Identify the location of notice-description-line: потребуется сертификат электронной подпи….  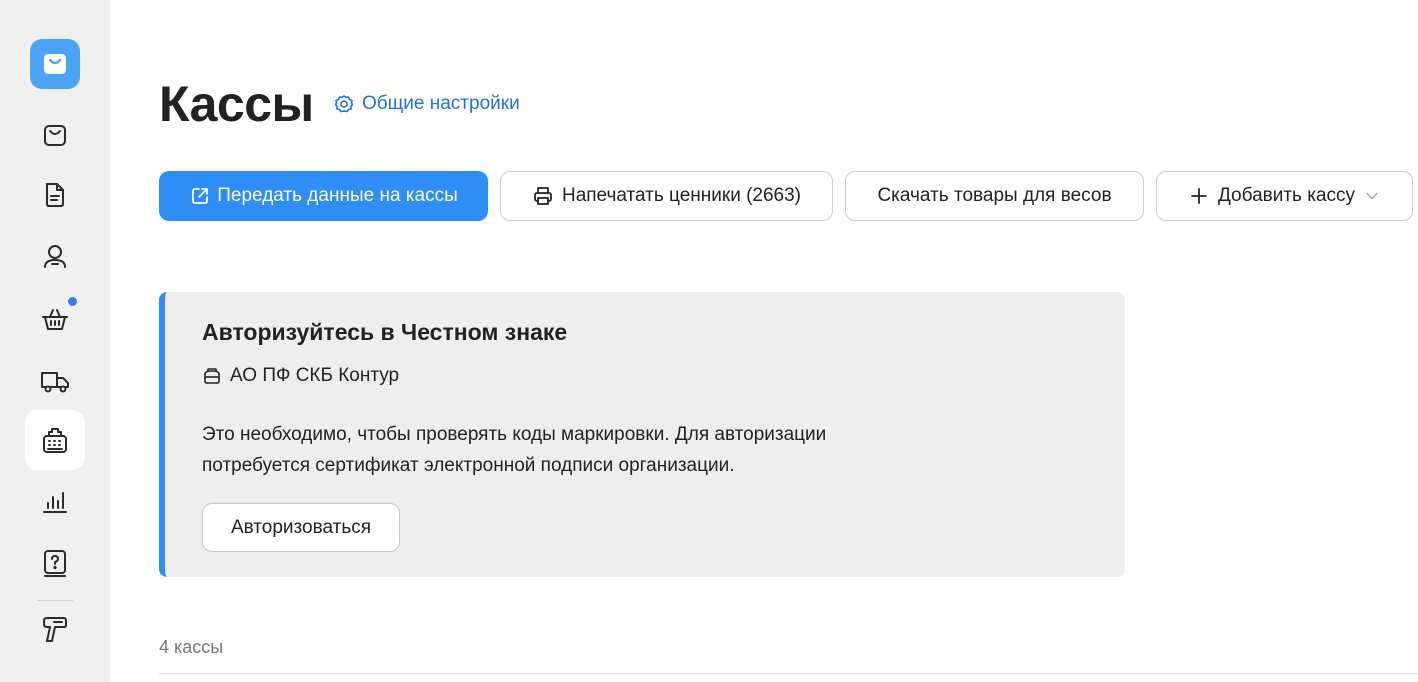
(468, 465).